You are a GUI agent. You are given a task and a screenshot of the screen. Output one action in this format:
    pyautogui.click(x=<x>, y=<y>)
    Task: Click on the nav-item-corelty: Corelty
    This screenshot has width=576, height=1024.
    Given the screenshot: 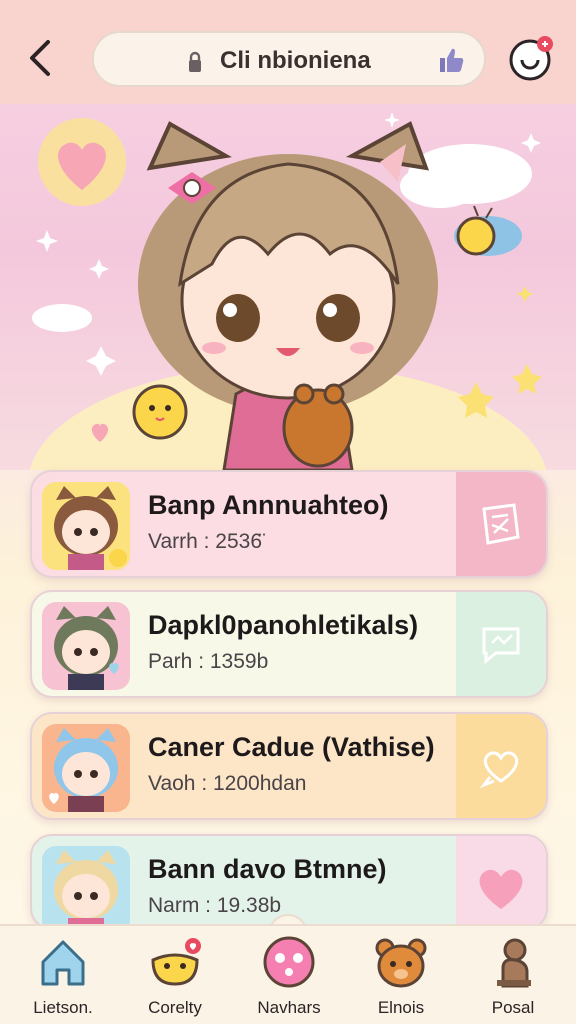 What is the action you would take?
    pyautogui.click(x=175, y=978)
    